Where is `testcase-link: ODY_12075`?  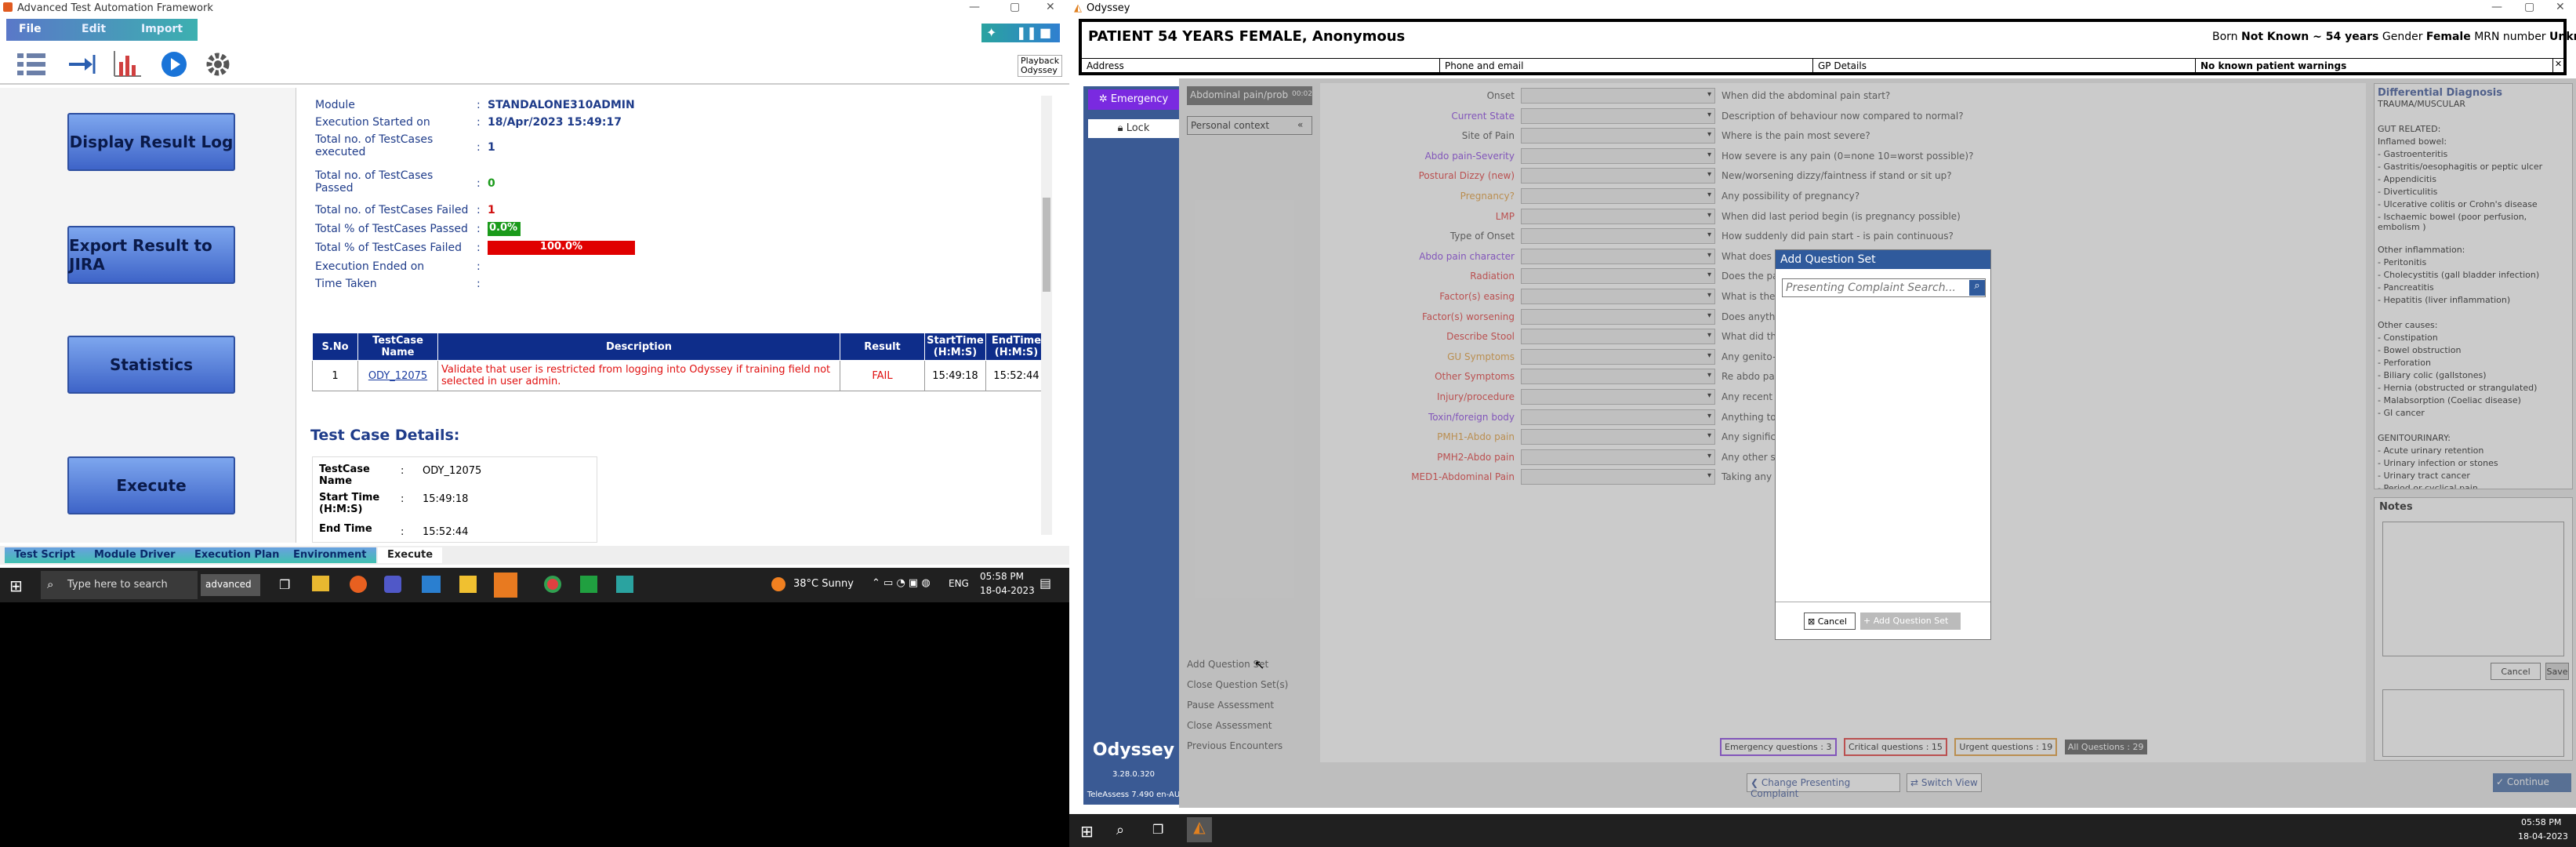 testcase-link: ODY_12075 is located at coordinates (398, 375).